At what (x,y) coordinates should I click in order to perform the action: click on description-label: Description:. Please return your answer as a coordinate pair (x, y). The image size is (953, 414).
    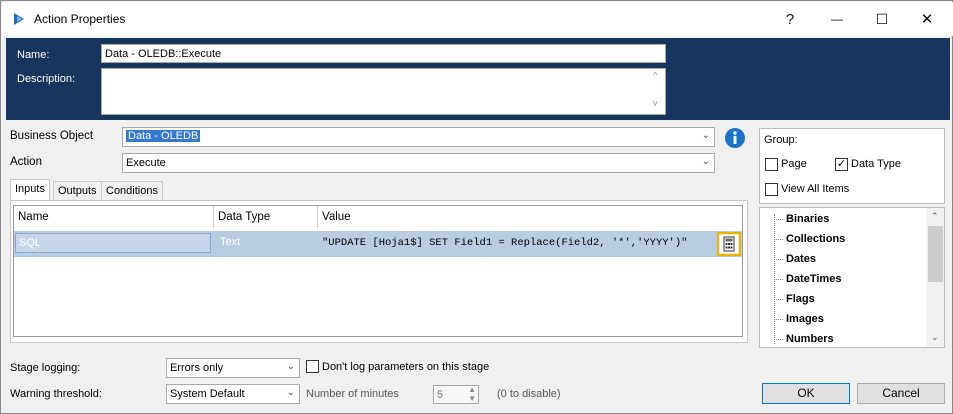
    Looking at the image, I should click on (46, 79).